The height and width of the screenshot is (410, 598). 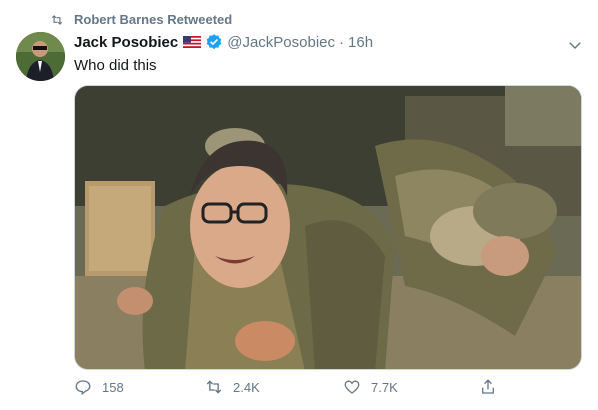 What do you see at coordinates (281, 42) in the screenshot?
I see `author-handle: @JackPosobiec` at bounding box center [281, 42].